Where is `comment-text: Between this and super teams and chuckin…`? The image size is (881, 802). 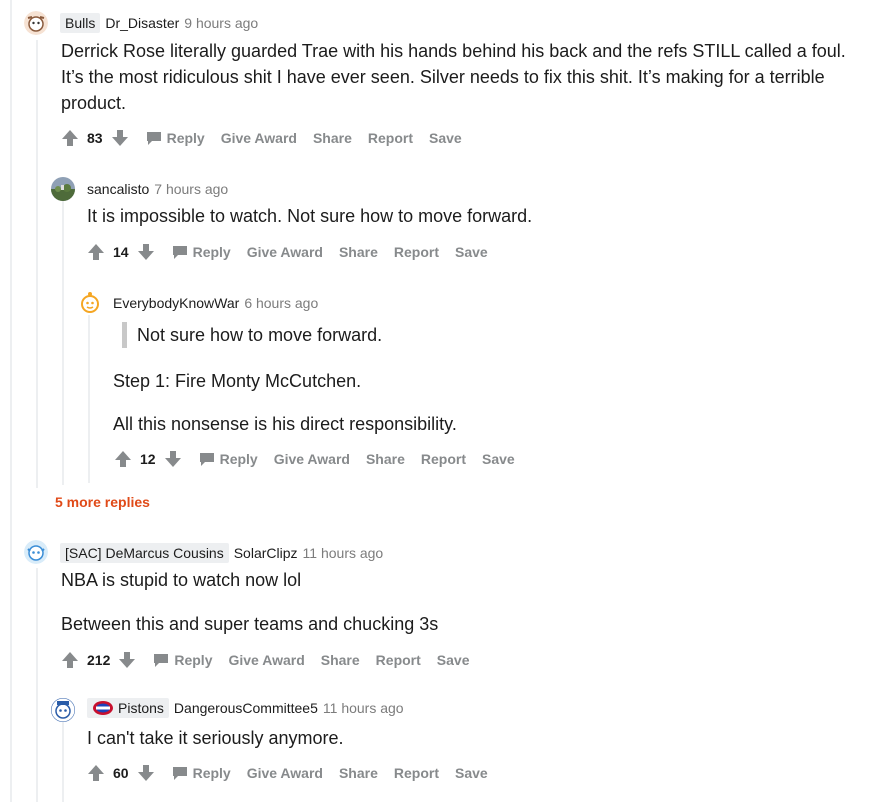 comment-text: Between this and super teams and chuckin… is located at coordinates (250, 624).